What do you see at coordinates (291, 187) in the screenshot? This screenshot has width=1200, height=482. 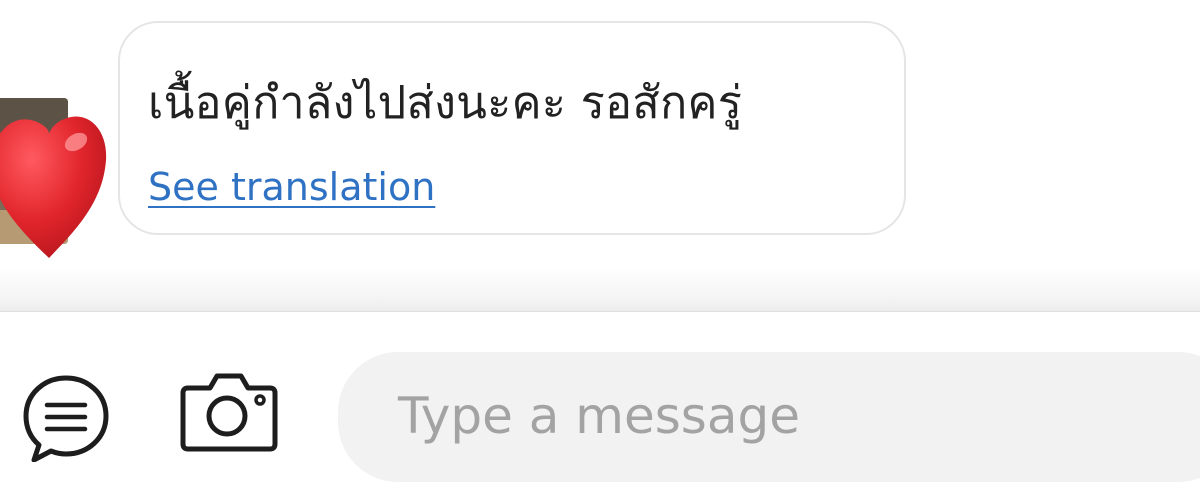 I see `see-translation-link: See translation` at bounding box center [291, 187].